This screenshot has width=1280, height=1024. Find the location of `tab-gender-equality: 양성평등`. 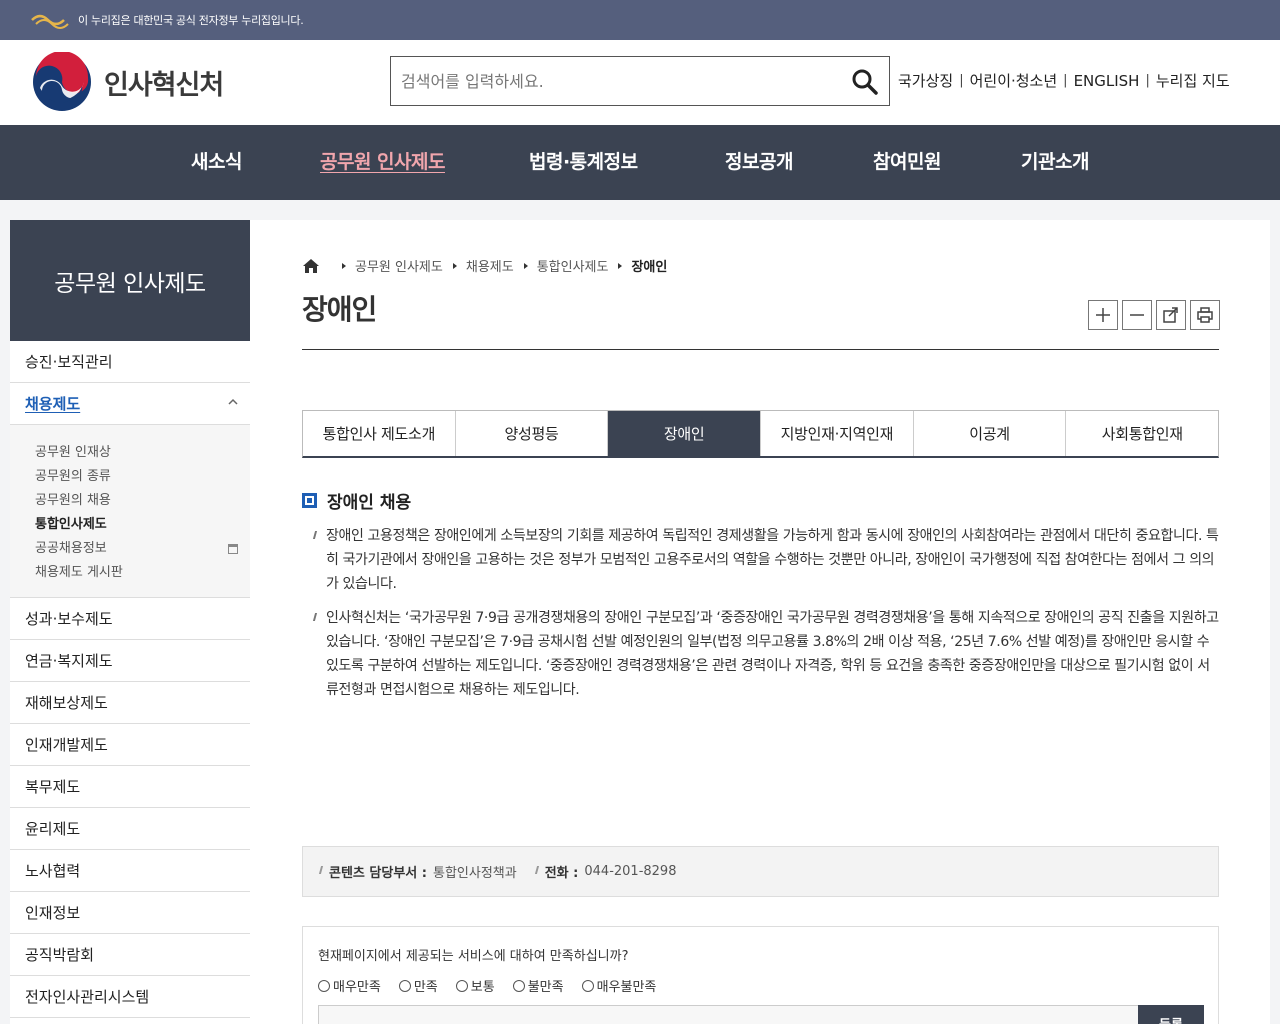

tab-gender-equality: 양성평등 is located at coordinates (532, 433).